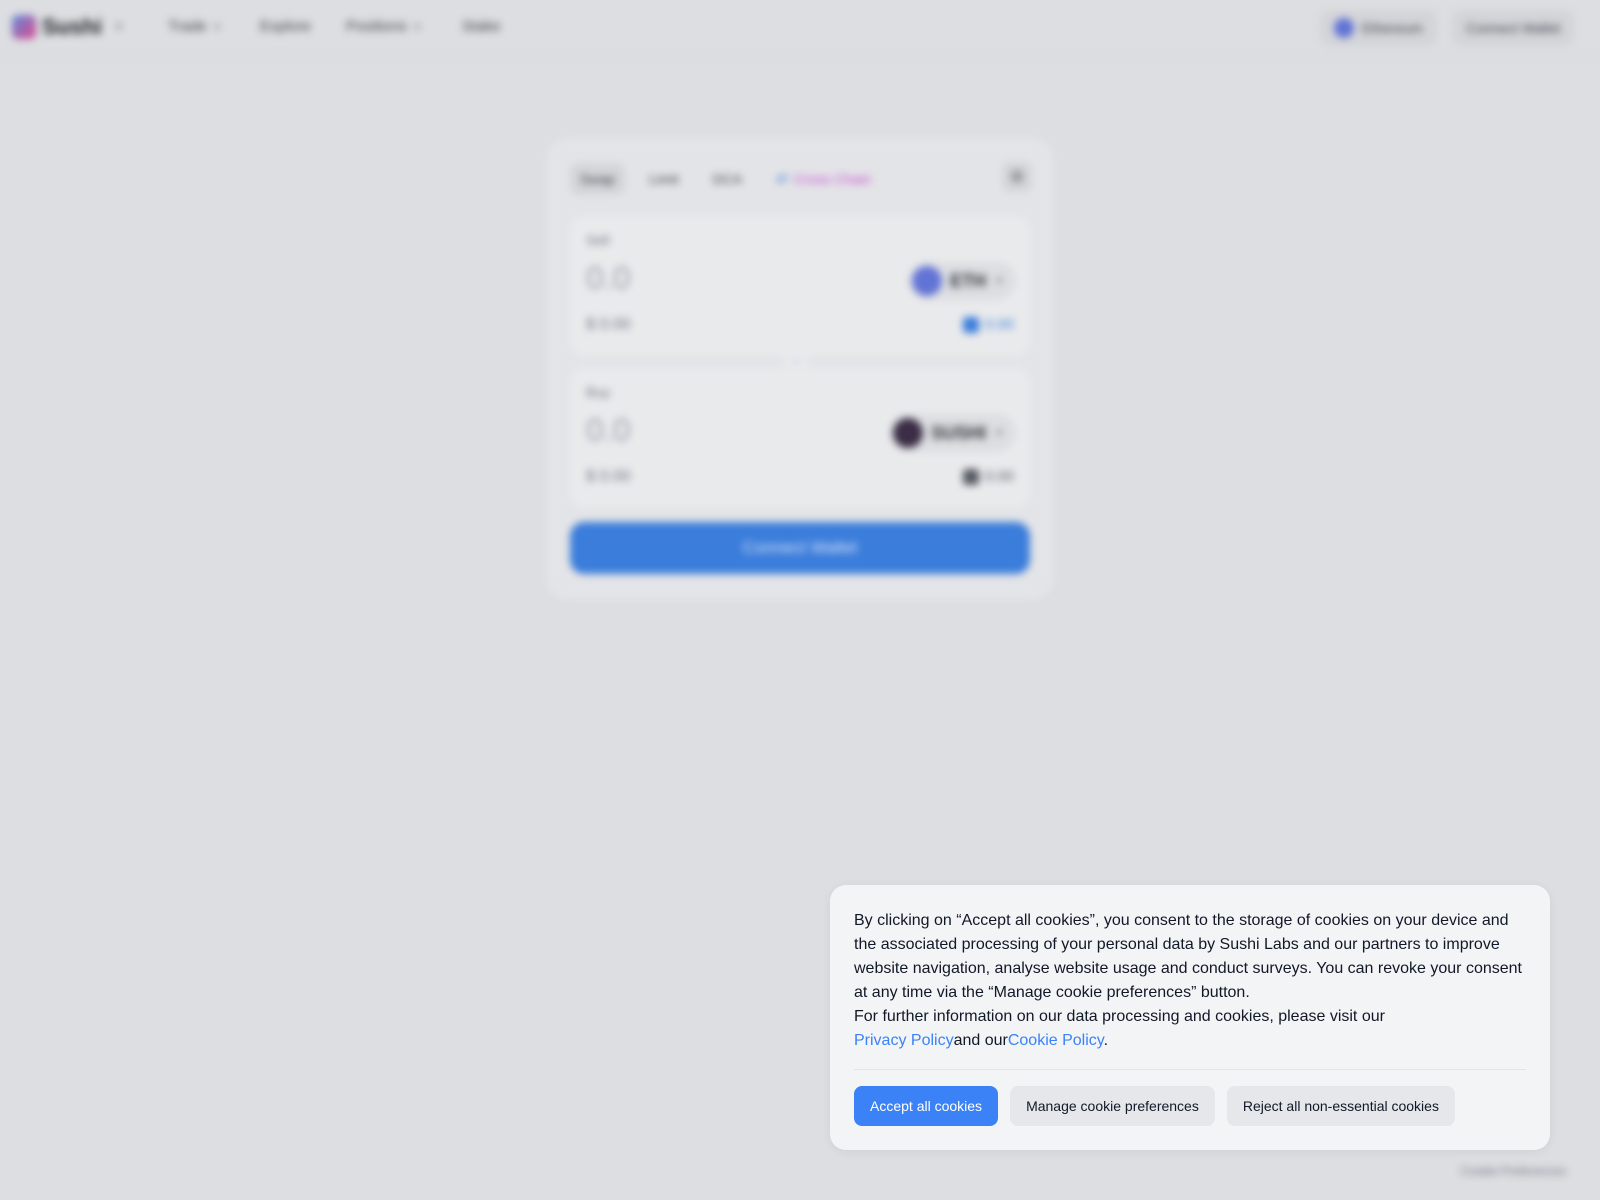  Describe the element at coordinates (598, 240) in the screenshot. I see `sell-label: Sell` at that location.